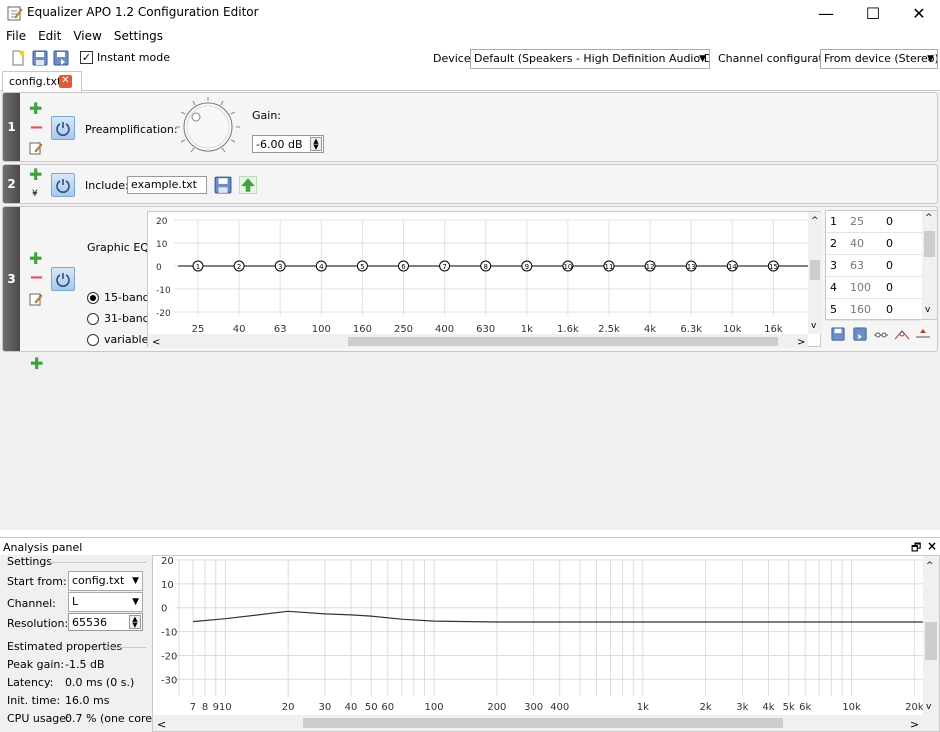 This screenshot has height=732, width=940. What do you see at coordinates (288, 144) in the screenshot?
I see `gain-spinbox: -6.00 dB ▲ ▼` at bounding box center [288, 144].